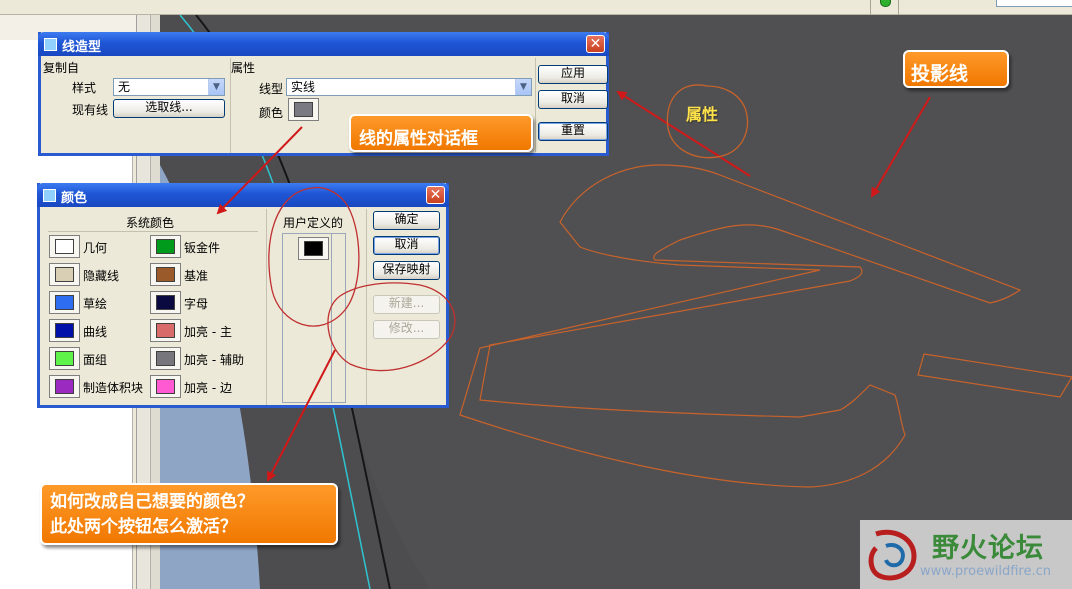 The width and height of the screenshot is (1072, 589). Describe the element at coordinates (956, 69) in the screenshot. I see `projection-line-callout: 投影线` at that location.